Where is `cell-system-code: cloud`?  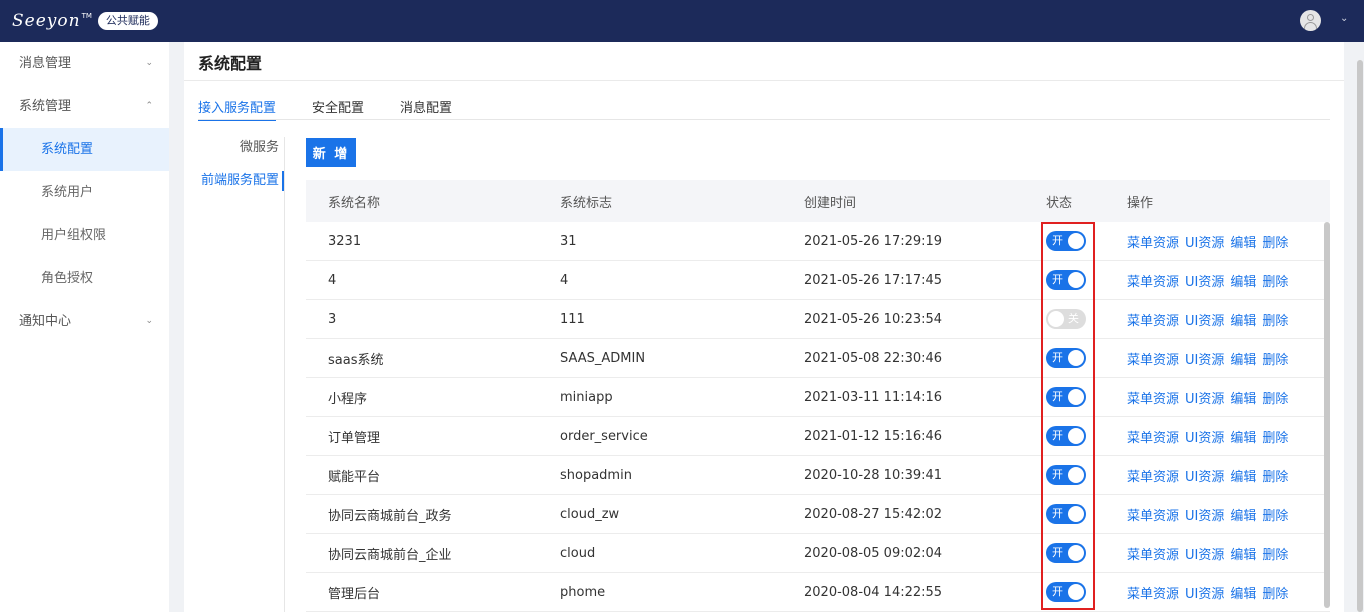 cell-system-code: cloud is located at coordinates (578, 553).